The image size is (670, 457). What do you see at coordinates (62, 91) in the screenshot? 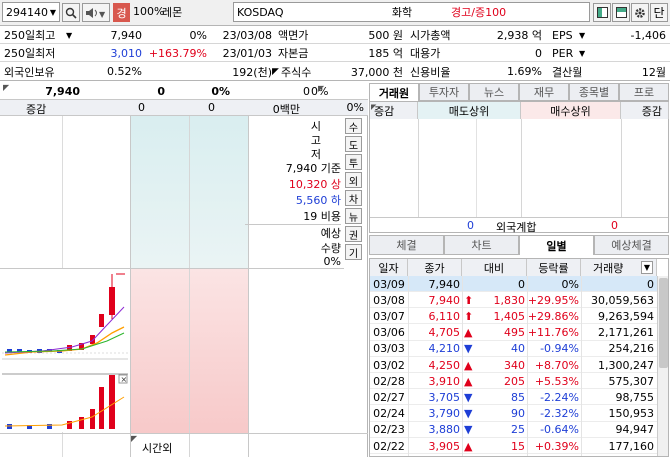
I see `current-price: 7,940` at bounding box center [62, 91].